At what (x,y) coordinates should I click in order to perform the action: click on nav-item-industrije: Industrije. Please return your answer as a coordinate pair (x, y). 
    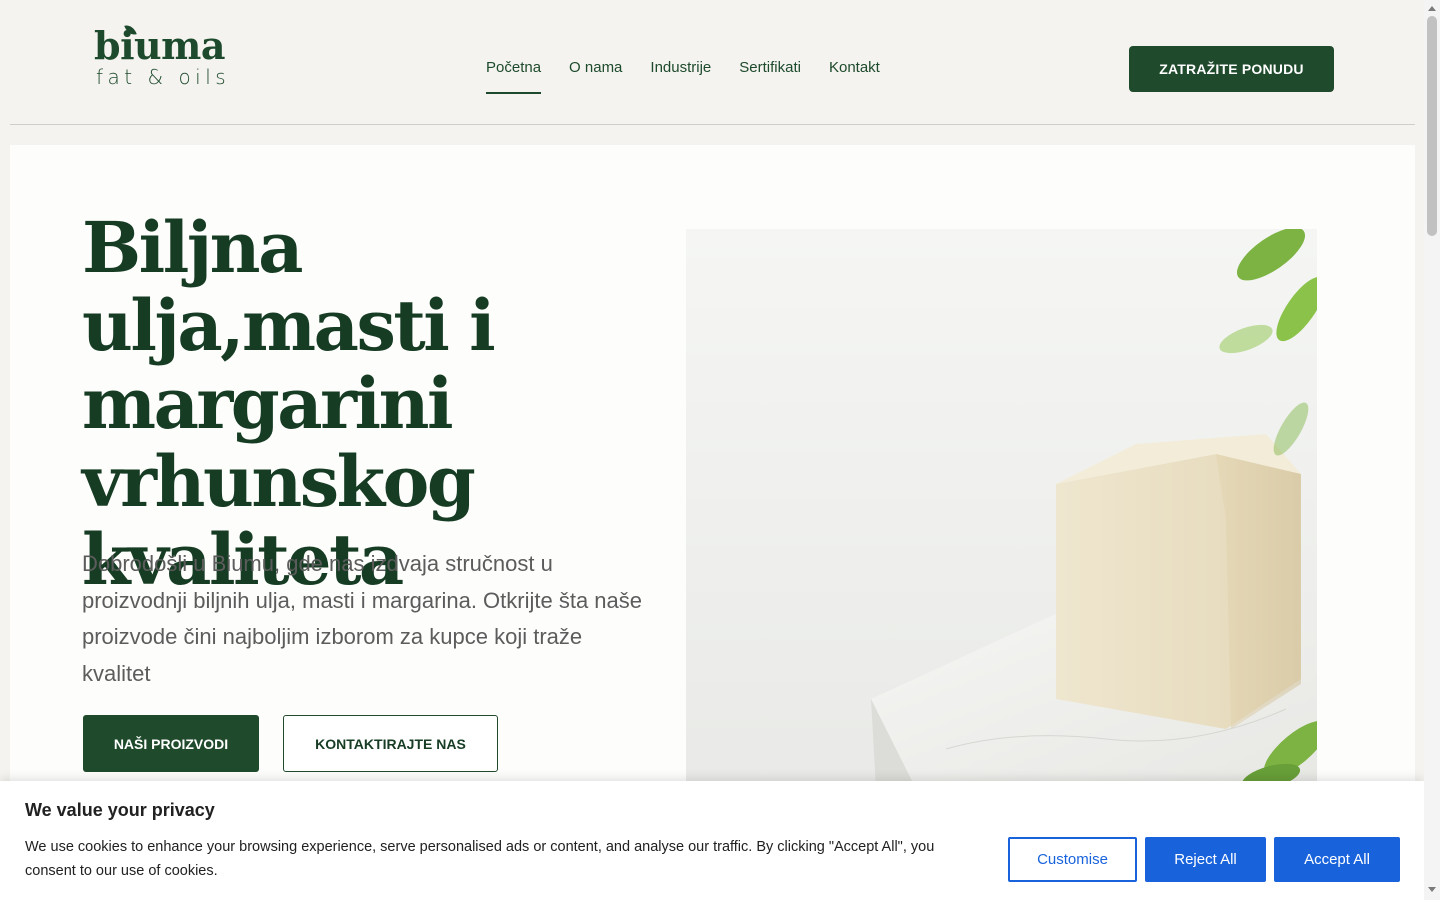
    Looking at the image, I should click on (680, 68).